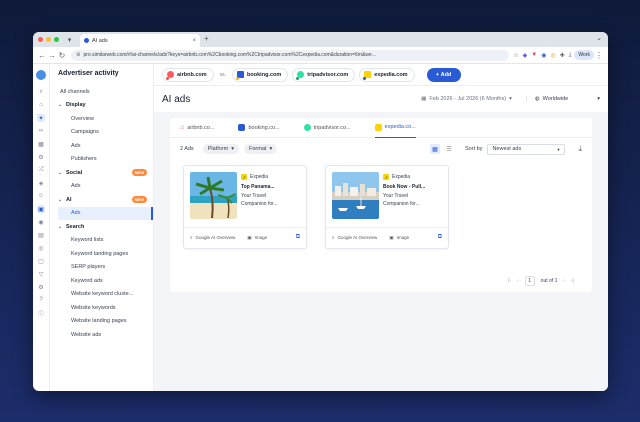 The image size is (640, 422). I want to click on next-page-icon: ›, so click(564, 281).